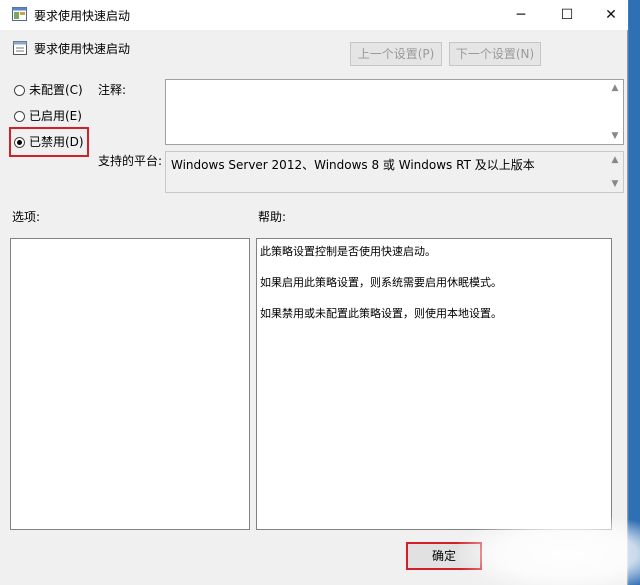 This screenshot has width=640, height=585. Describe the element at coordinates (394, 112) in the screenshot. I see `comment-field: ▲ ▼` at that location.